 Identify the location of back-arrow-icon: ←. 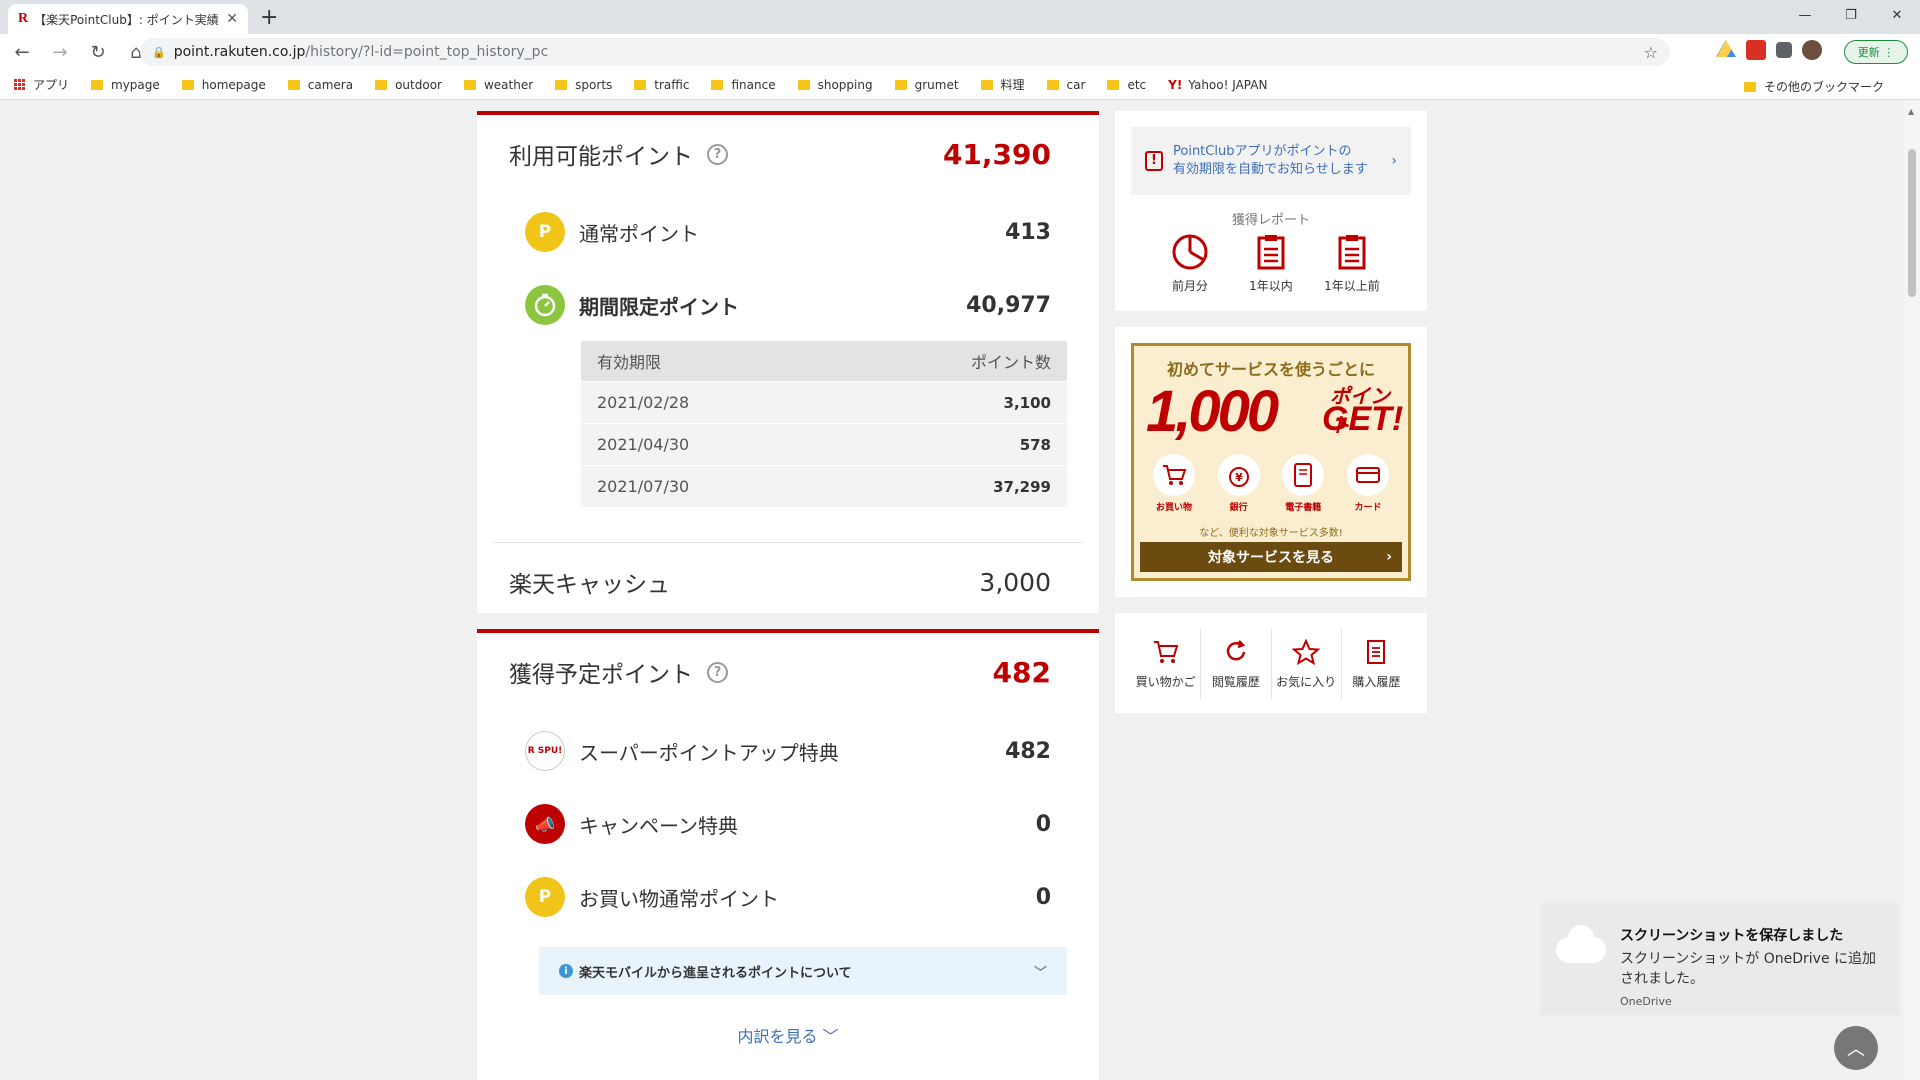
(22, 52).